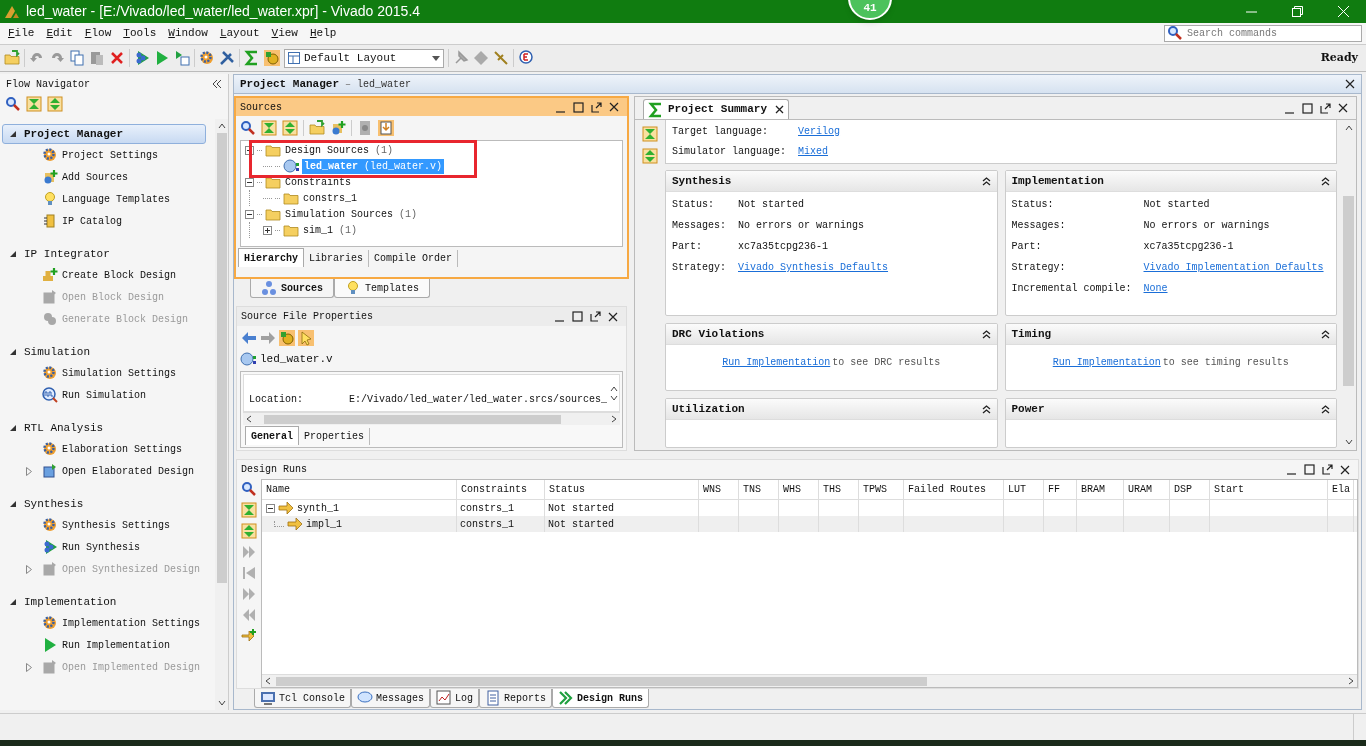  I want to click on task-link: Create Block Design, so click(119, 275).